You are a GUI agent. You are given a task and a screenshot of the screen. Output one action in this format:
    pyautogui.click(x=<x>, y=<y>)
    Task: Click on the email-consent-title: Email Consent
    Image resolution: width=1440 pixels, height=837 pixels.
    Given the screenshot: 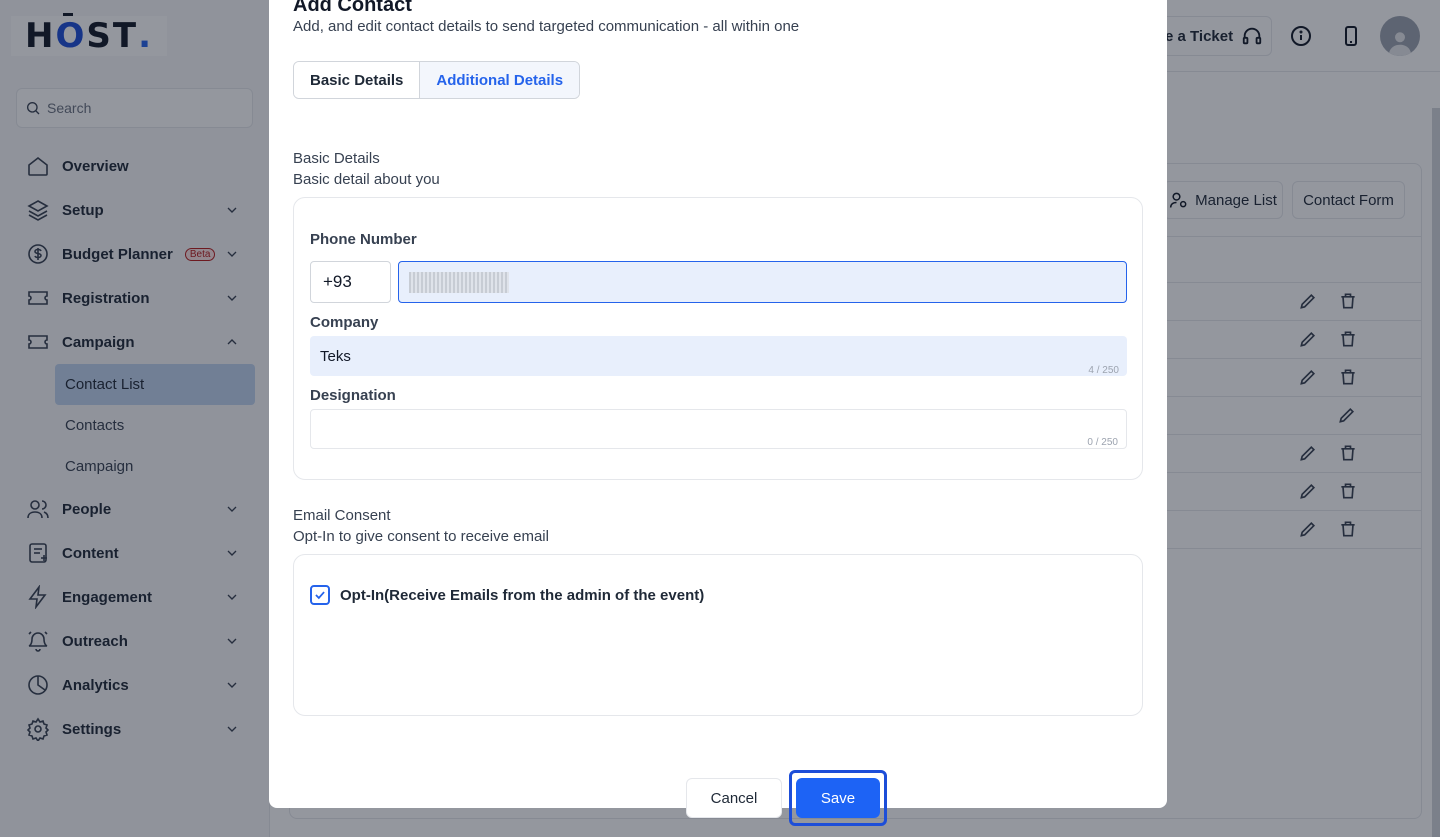 What is the action you would take?
    pyautogui.click(x=342, y=515)
    